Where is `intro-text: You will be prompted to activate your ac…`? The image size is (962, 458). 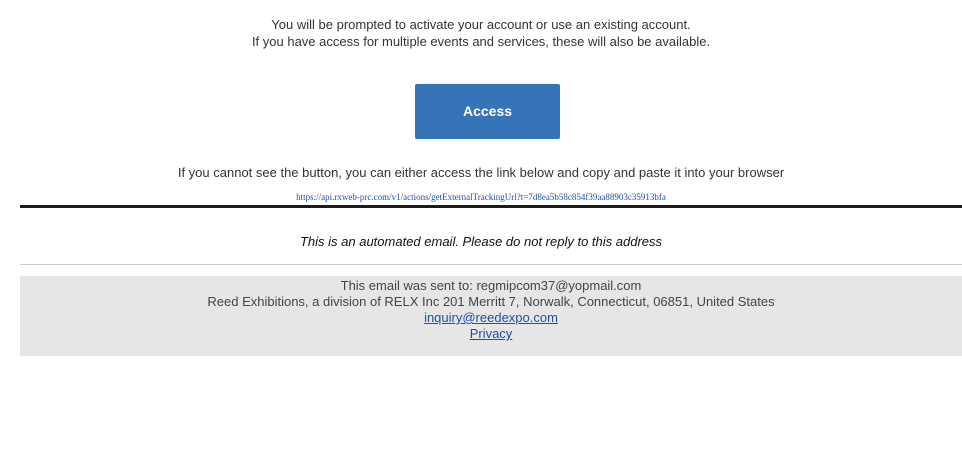
intro-text: You will be prompted to activate your ac… is located at coordinates (481, 33).